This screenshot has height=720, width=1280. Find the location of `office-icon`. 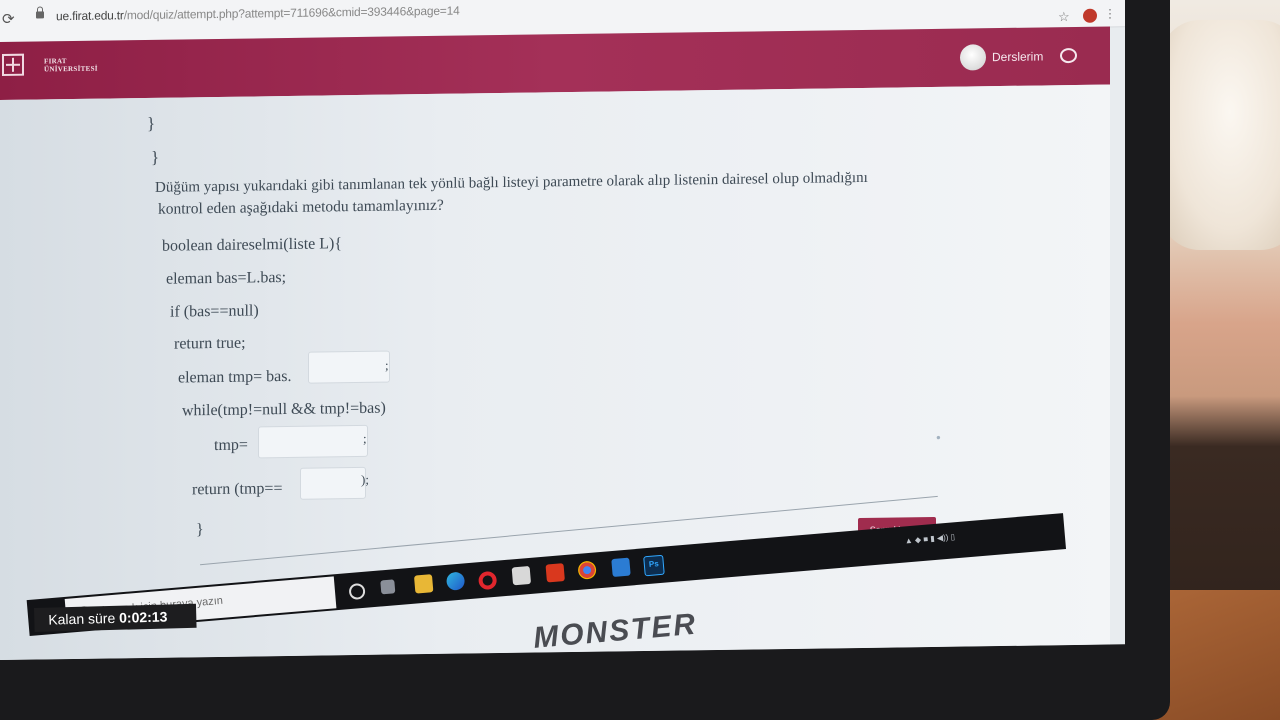

office-icon is located at coordinates (555, 573).